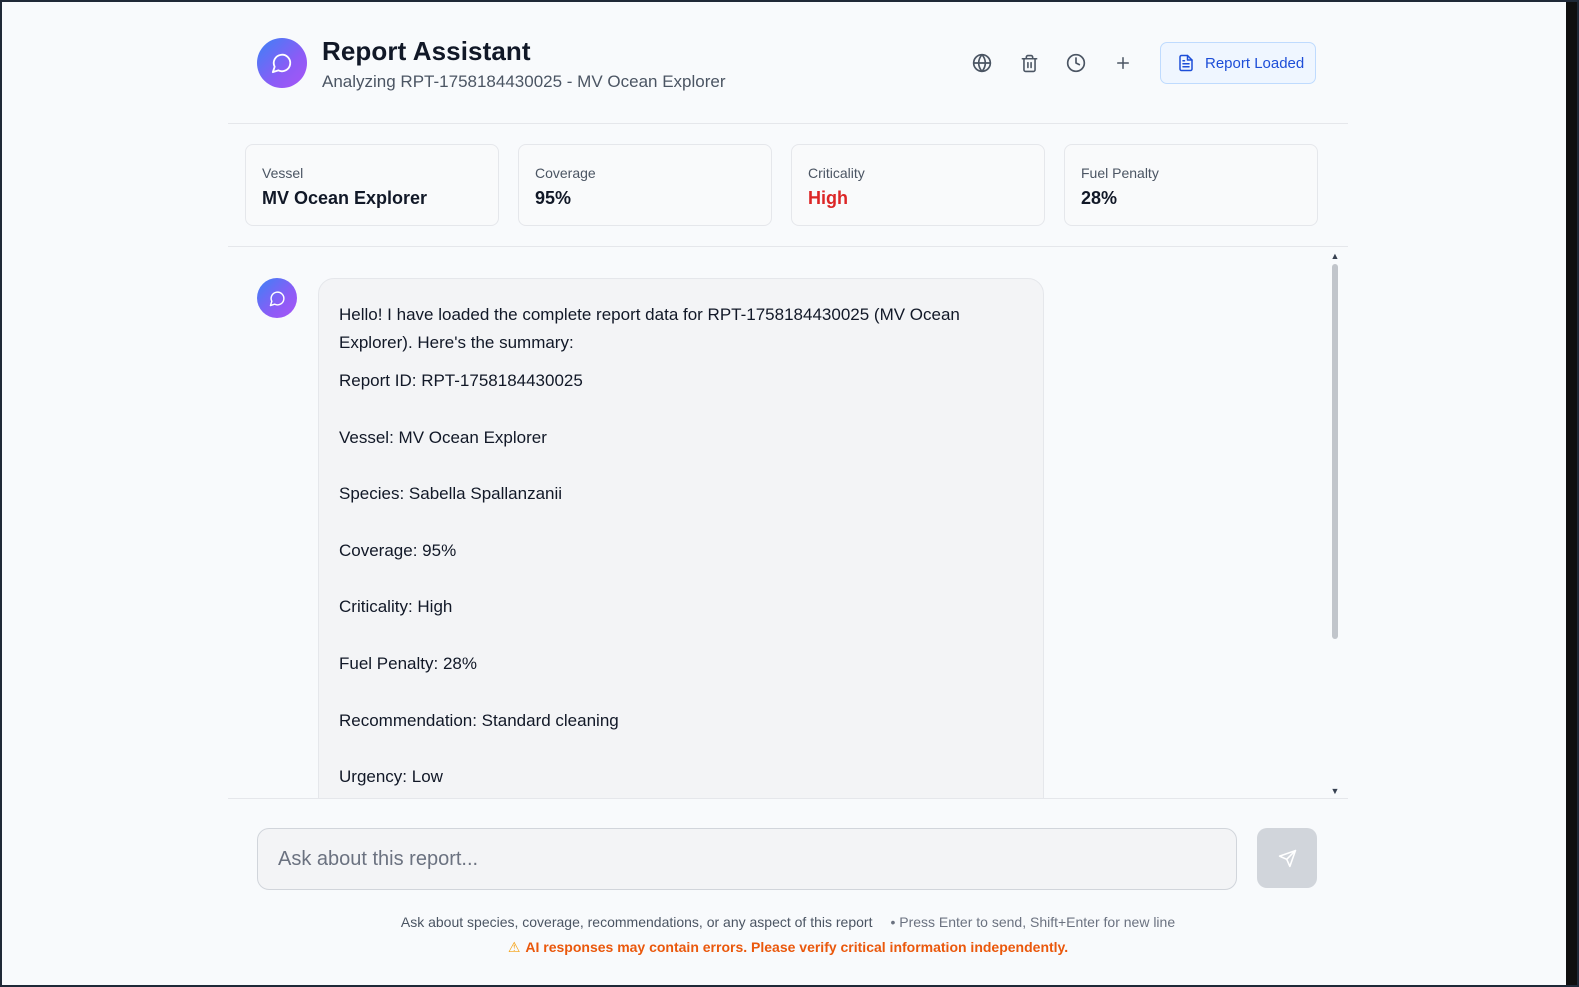  I want to click on message-line: Report ID: RPT-1758184430025, so click(461, 380).